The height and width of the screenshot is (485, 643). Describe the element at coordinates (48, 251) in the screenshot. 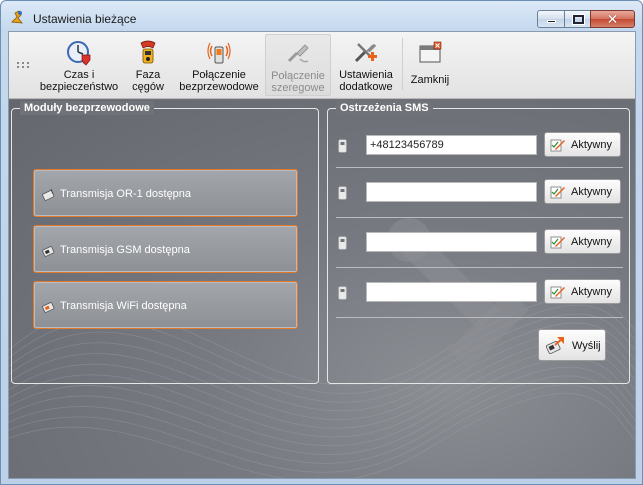

I see `gsm-module-icon` at that location.